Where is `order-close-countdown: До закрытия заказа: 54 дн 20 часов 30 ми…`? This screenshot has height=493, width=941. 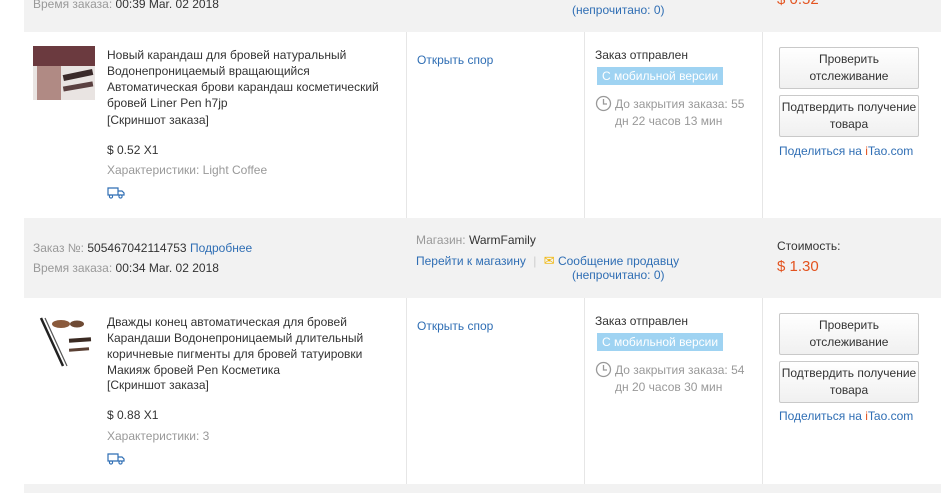
order-close-countdown: До закрытия заказа: 54 дн 20 часов 30 ми… is located at coordinates (680, 378).